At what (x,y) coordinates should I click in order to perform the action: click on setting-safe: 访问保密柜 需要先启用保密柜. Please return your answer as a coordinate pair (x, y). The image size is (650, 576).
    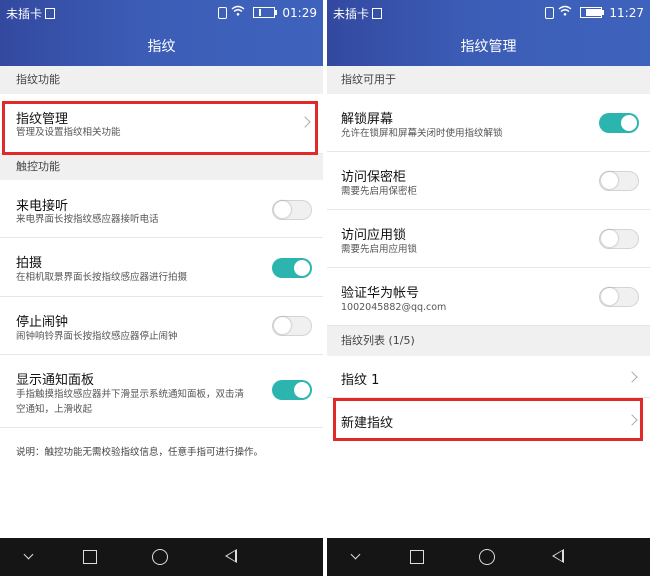
    Looking at the image, I should click on (488, 181).